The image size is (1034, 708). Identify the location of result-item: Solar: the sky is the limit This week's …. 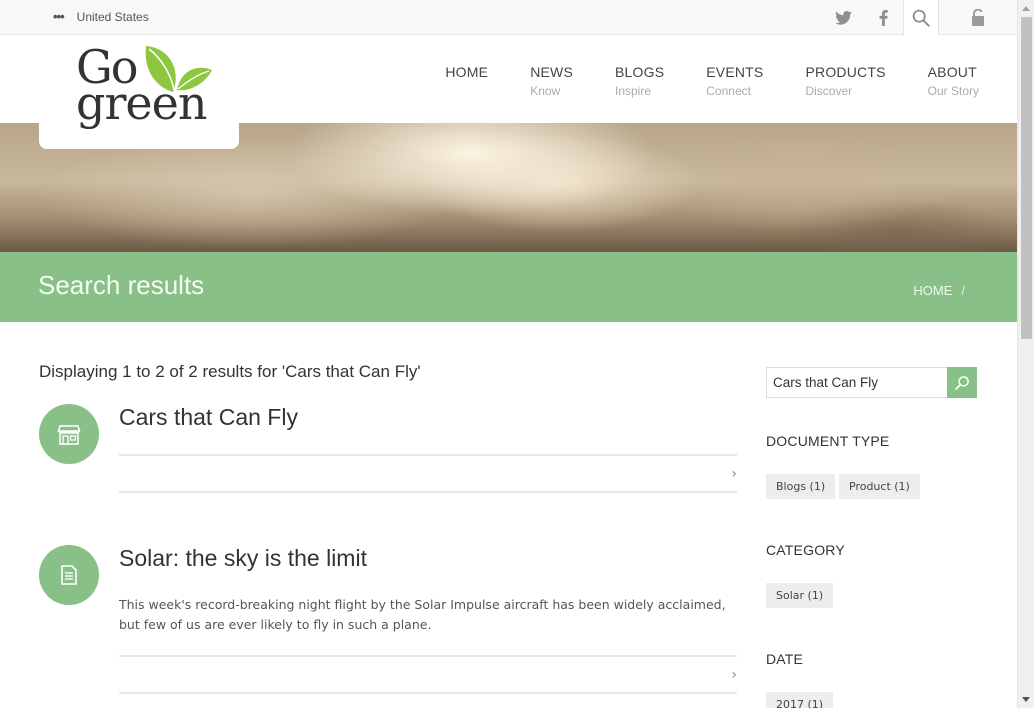
(388, 621).